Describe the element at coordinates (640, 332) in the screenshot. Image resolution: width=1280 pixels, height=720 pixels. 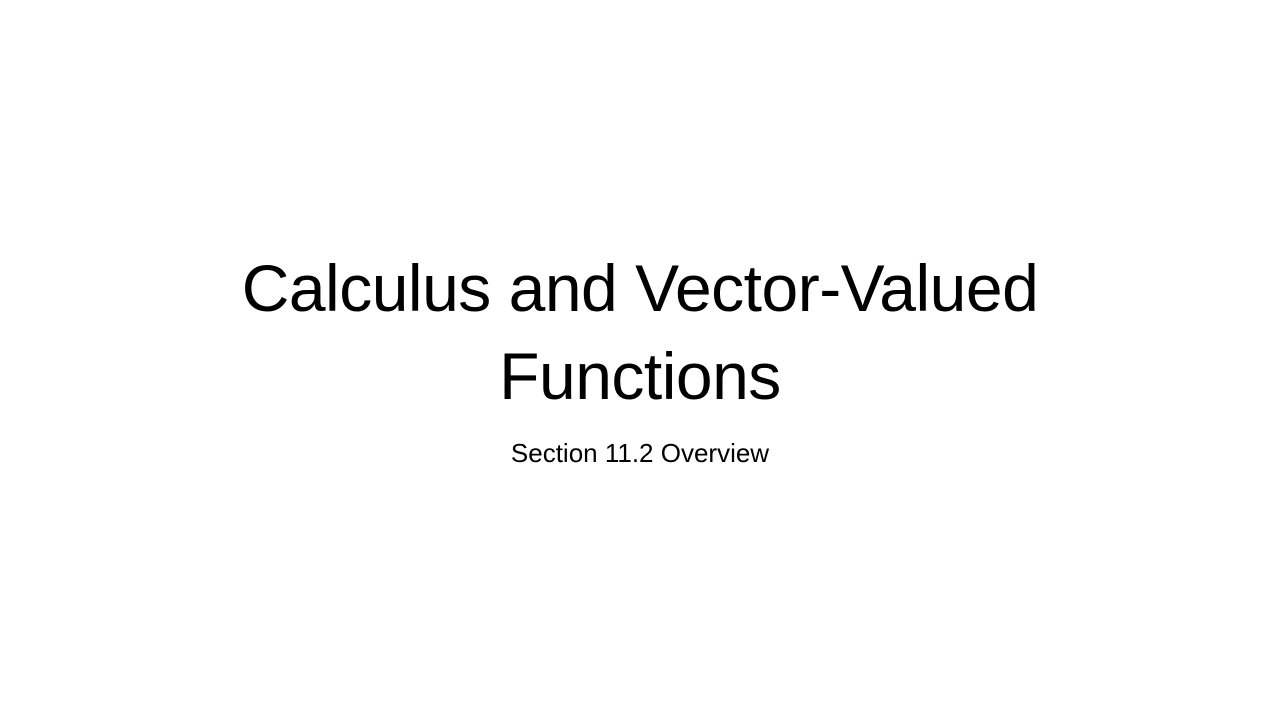
I see `slide-title: Calculus and Vector-Valued Functions` at that location.